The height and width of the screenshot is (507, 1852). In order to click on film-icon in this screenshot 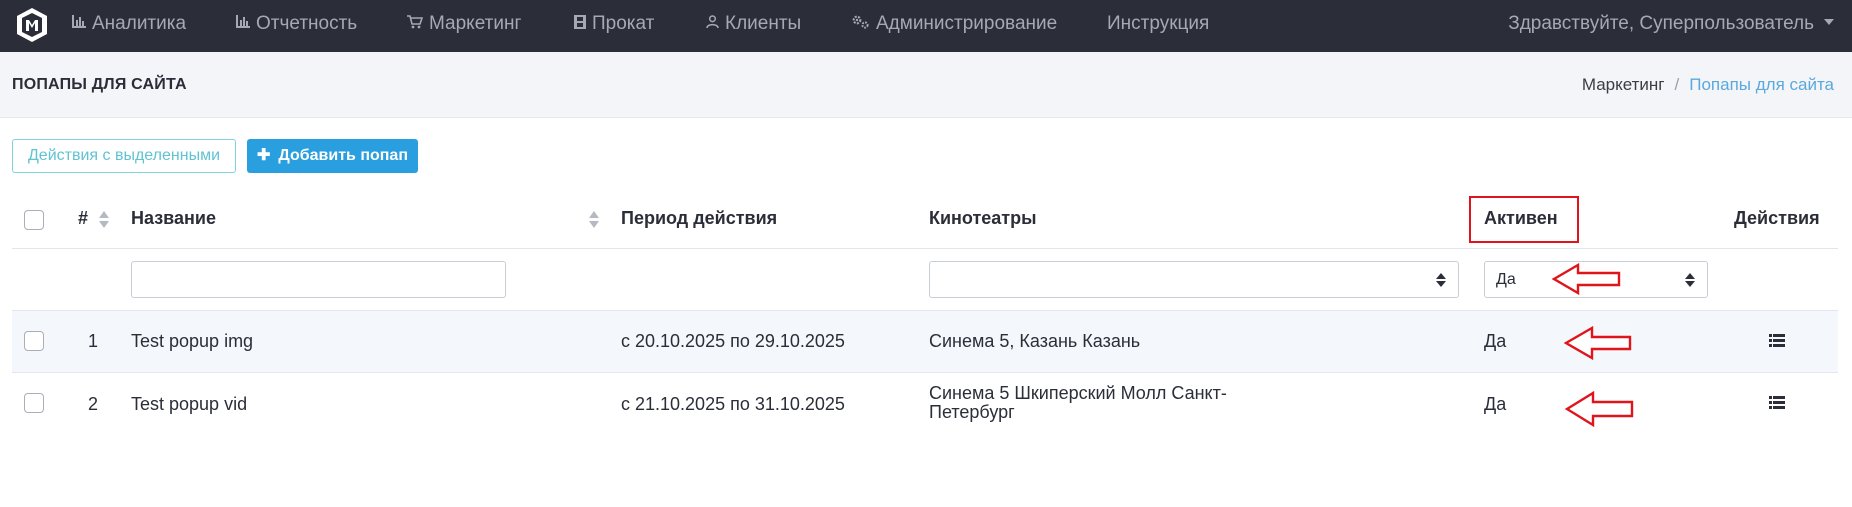, I will do `click(580, 21)`.